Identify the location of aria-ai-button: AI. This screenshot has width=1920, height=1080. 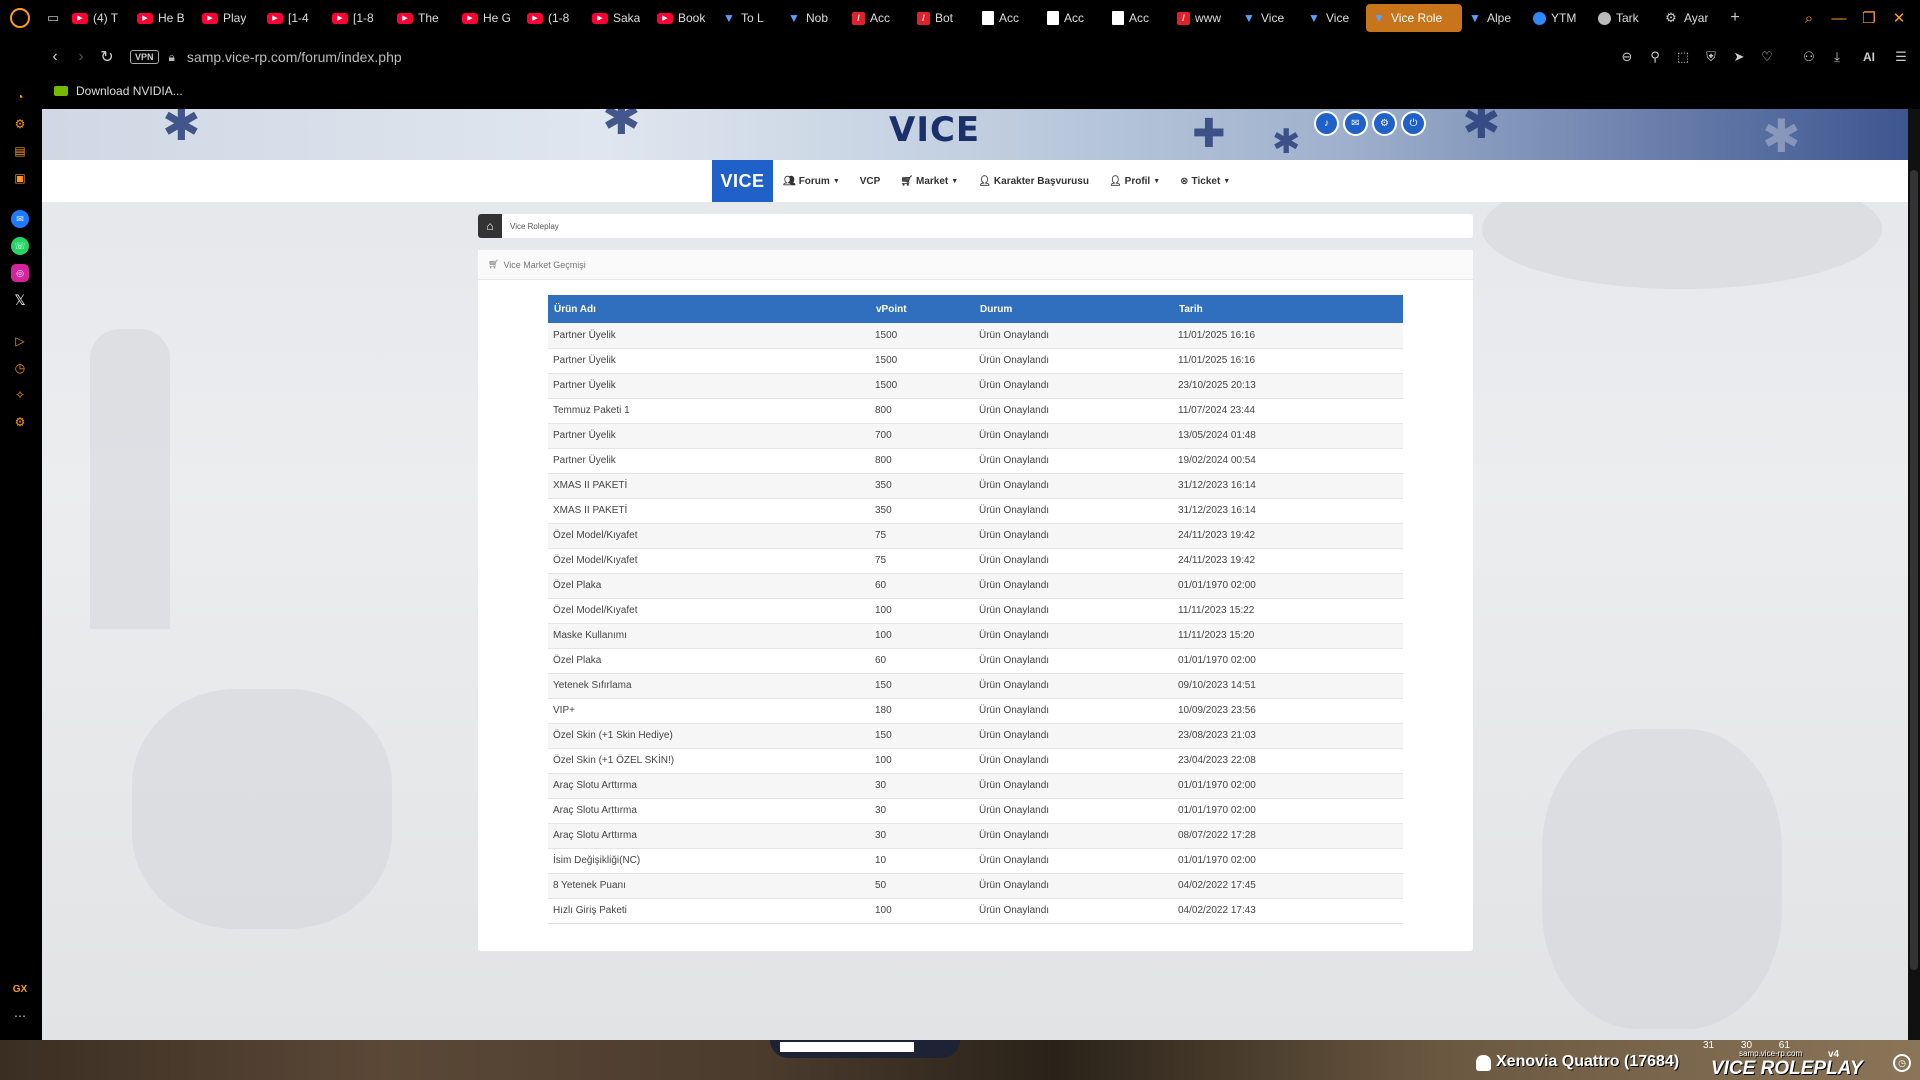
(1869, 57).